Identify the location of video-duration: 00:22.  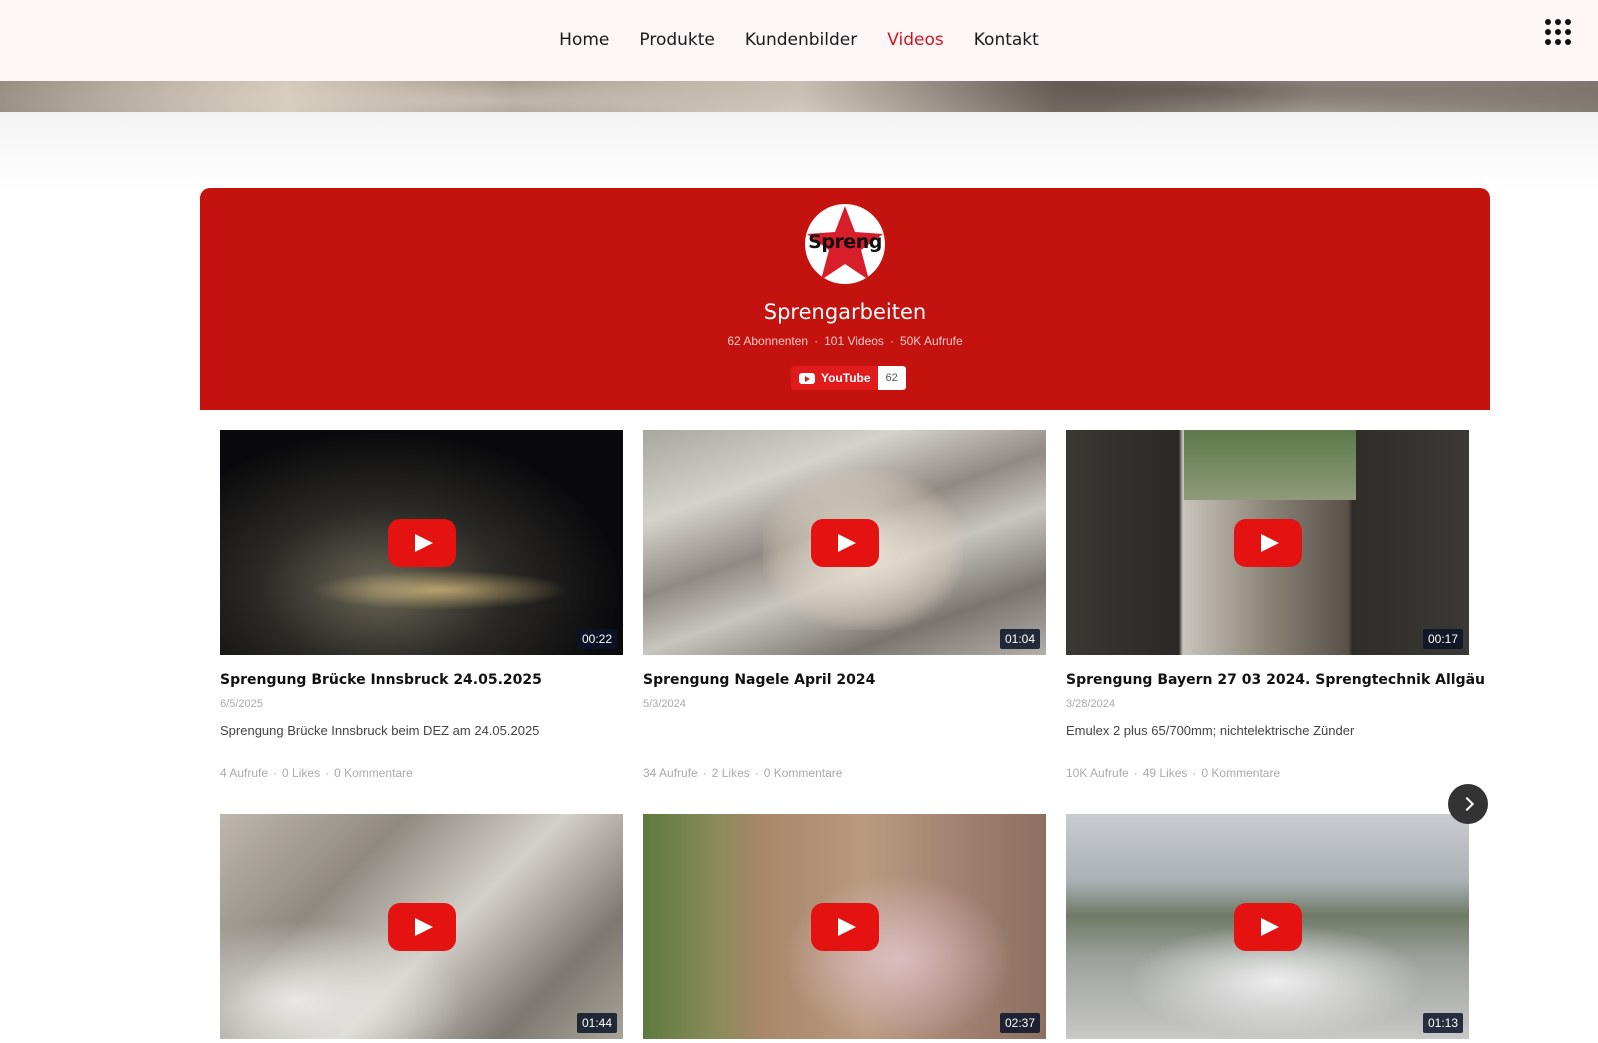
(596, 639).